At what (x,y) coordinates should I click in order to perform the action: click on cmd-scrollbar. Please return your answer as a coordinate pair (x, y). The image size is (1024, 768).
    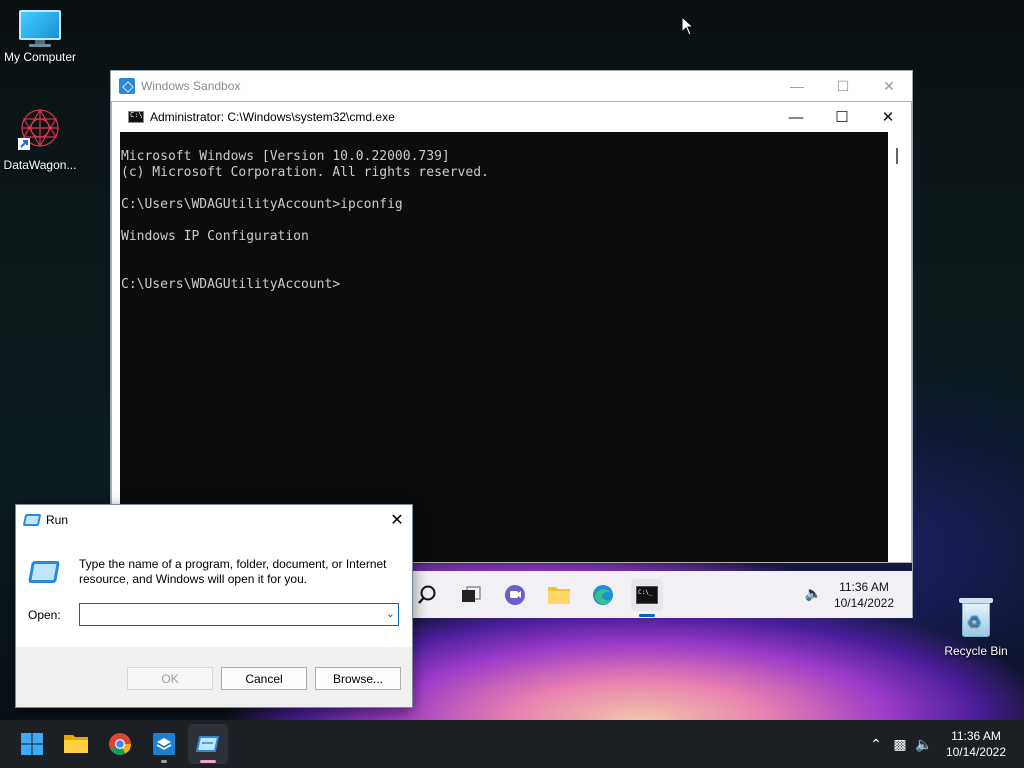
    Looking at the image, I should click on (897, 347).